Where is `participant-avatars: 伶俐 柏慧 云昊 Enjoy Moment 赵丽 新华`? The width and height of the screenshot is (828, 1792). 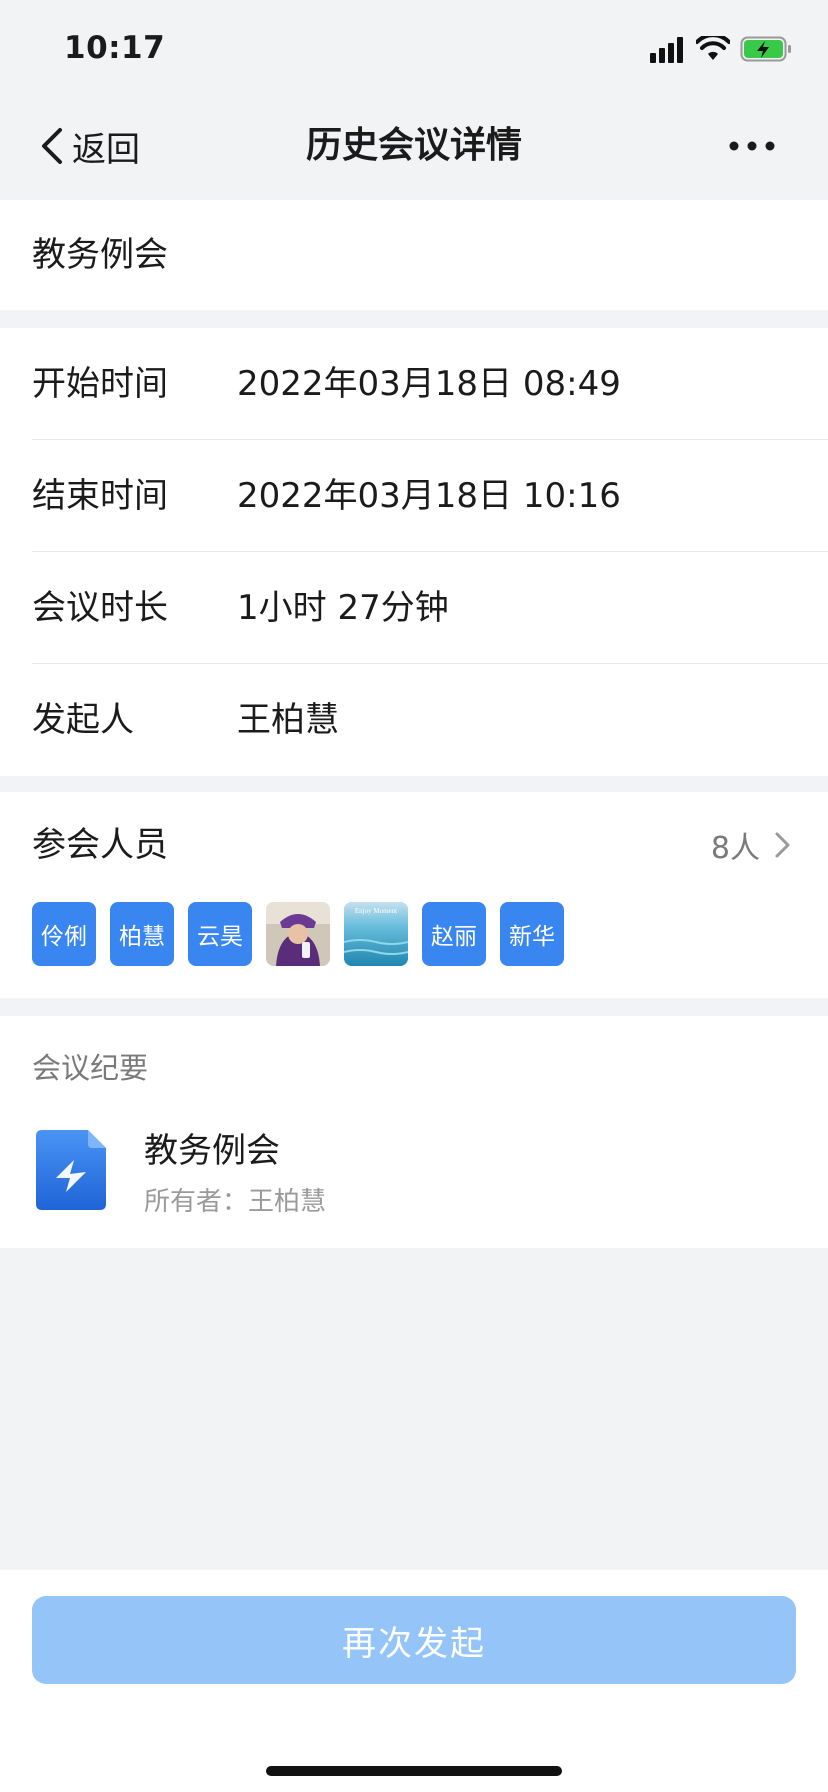 participant-avatars: 伶俐 柏慧 云昊 Enjoy Moment 赵丽 新华 is located at coordinates (298, 934).